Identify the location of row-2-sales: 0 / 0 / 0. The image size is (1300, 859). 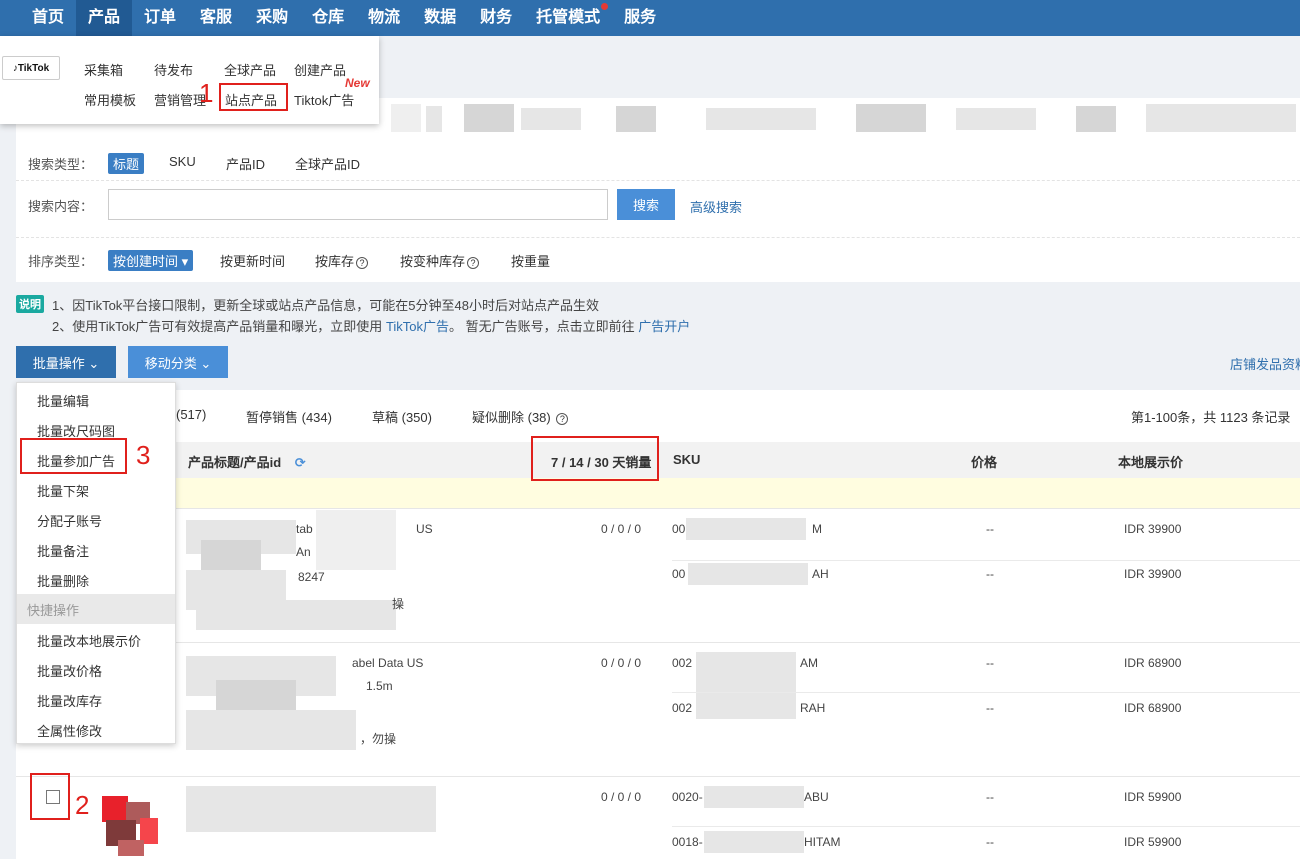
(621, 663).